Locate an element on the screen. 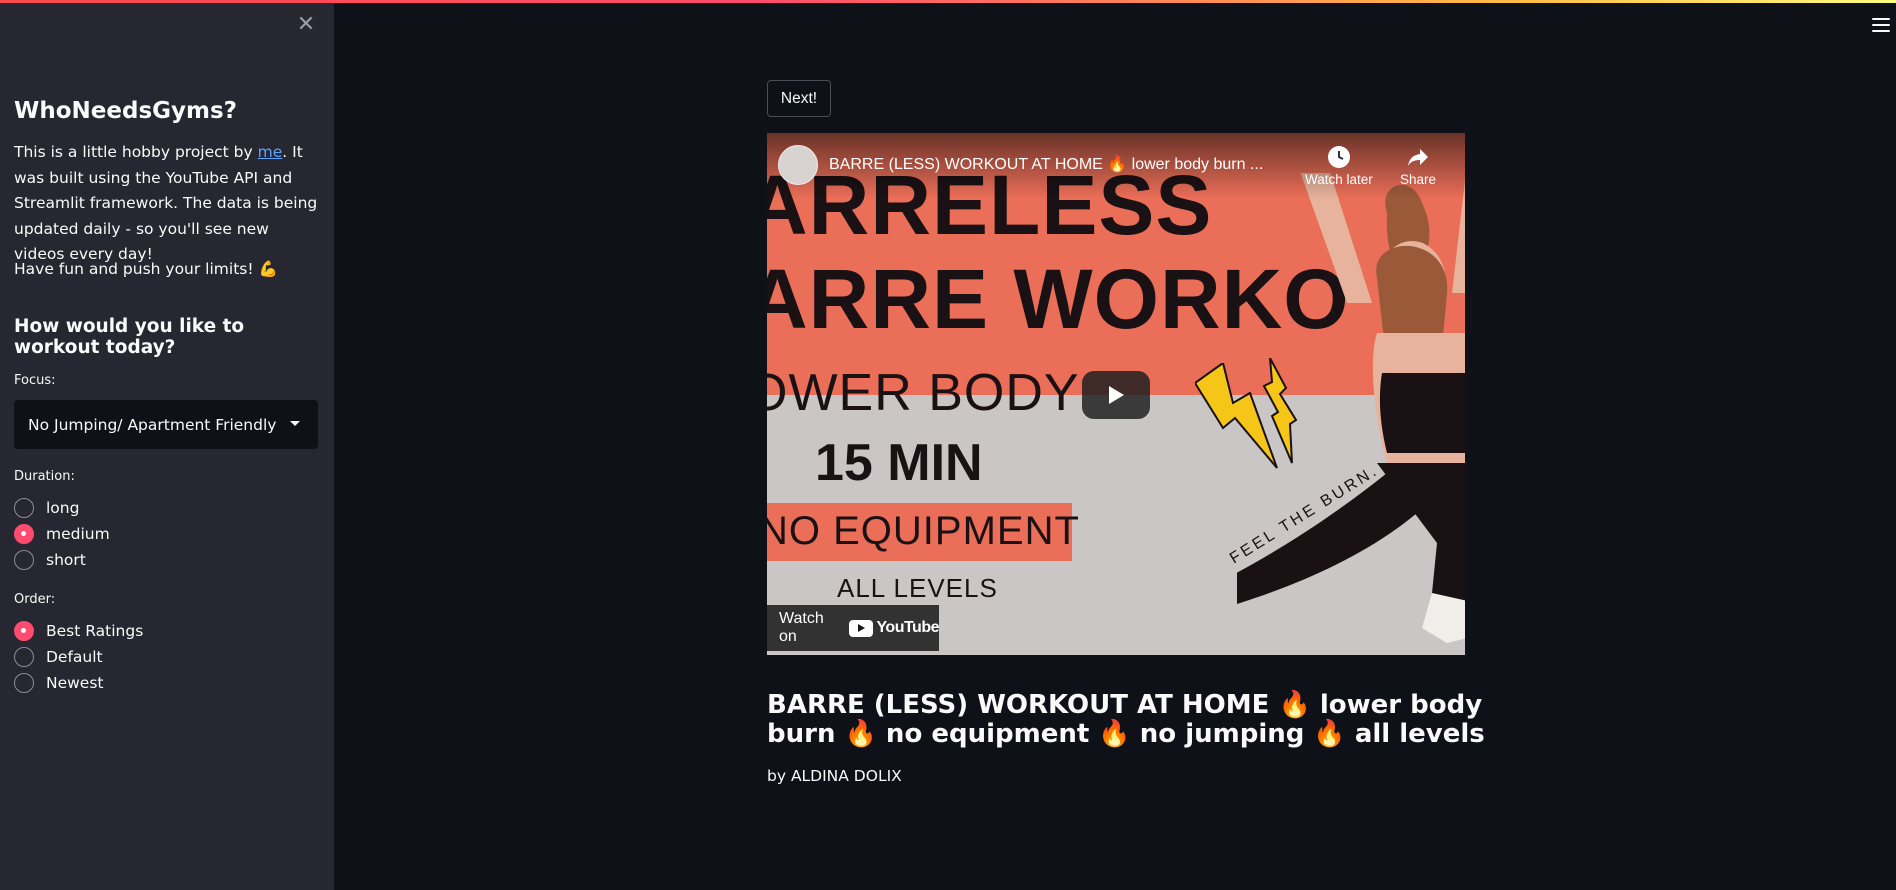 The height and width of the screenshot is (890, 1896). watch-on-youtube-button: Watch on YouTube is located at coordinates (853, 628).